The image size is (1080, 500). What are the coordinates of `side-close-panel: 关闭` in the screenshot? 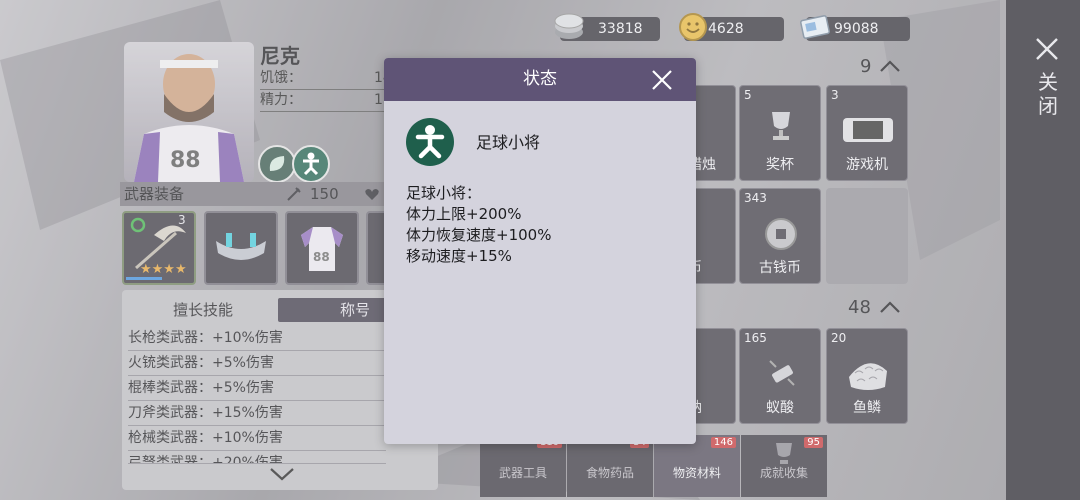 It's located at (1043, 250).